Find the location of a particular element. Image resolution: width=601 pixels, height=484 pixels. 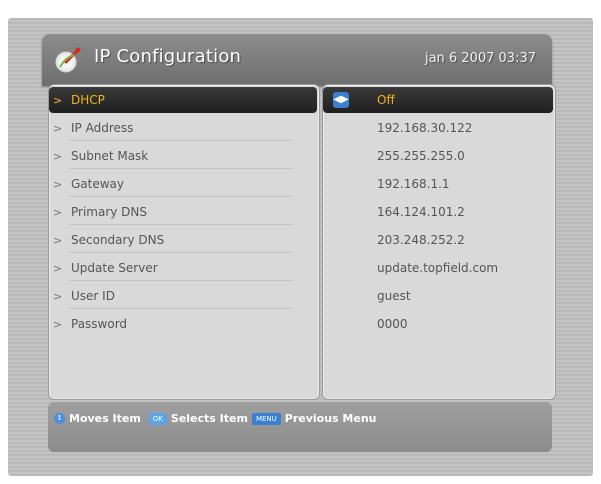

setting-label: Gateway is located at coordinates (98, 184).